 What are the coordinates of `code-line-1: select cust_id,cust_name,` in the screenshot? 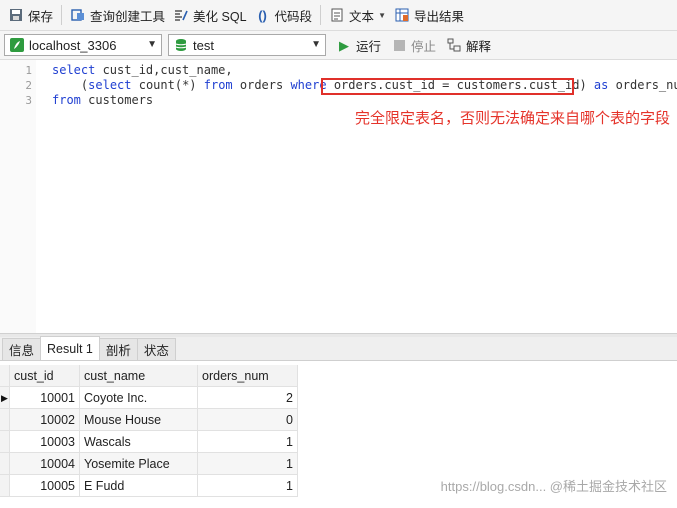 It's located at (142, 70).